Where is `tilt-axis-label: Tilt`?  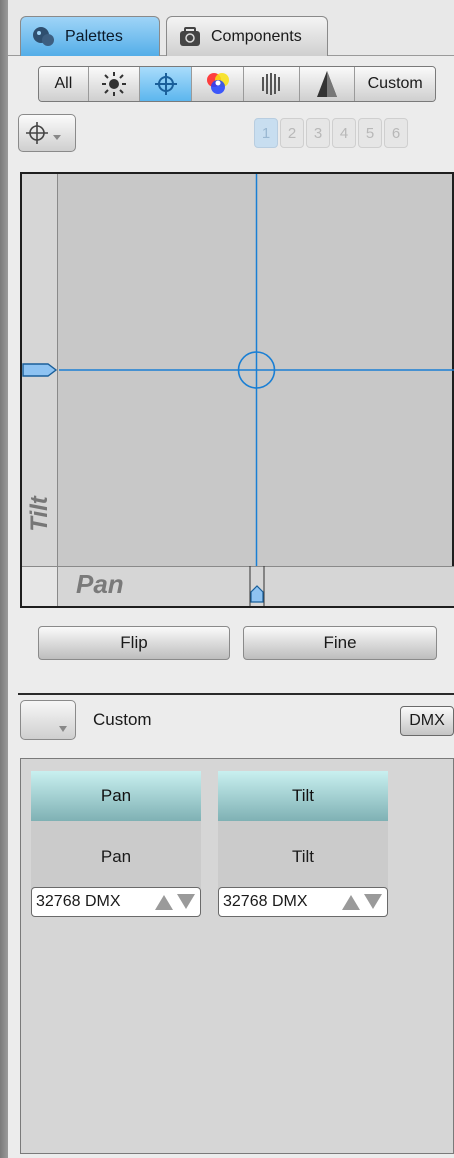 tilt-axis-label: Tilt is located at coordinates (39, 514).